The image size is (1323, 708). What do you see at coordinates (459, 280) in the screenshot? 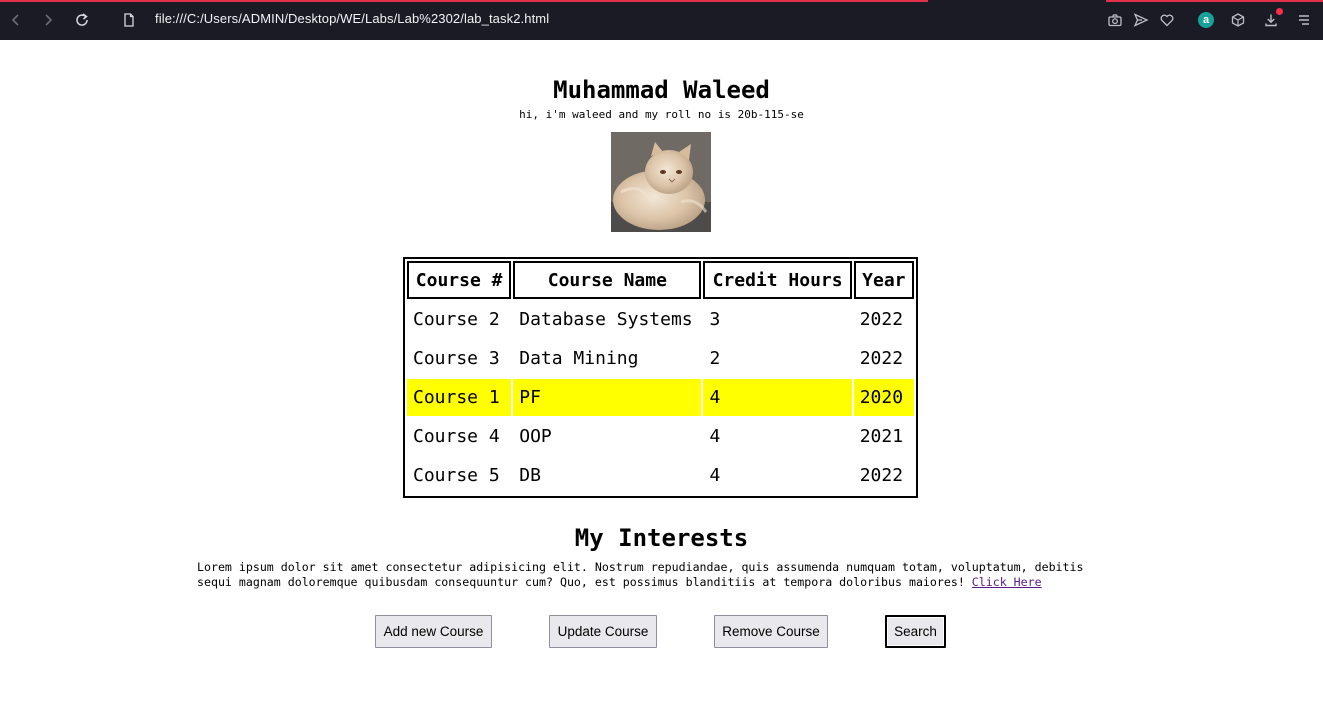
I see `column-header: Course #` at bounding box center [459, 280].